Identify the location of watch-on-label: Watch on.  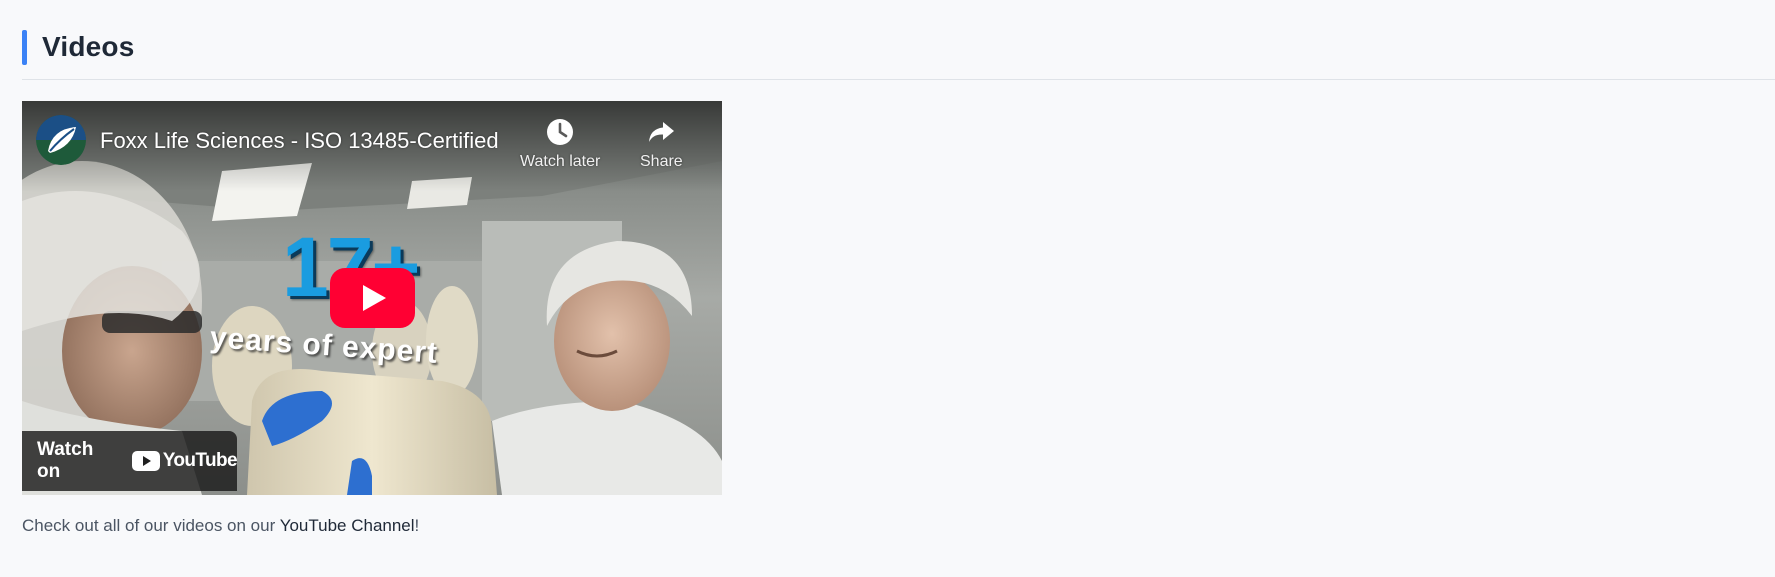
(65, 460).